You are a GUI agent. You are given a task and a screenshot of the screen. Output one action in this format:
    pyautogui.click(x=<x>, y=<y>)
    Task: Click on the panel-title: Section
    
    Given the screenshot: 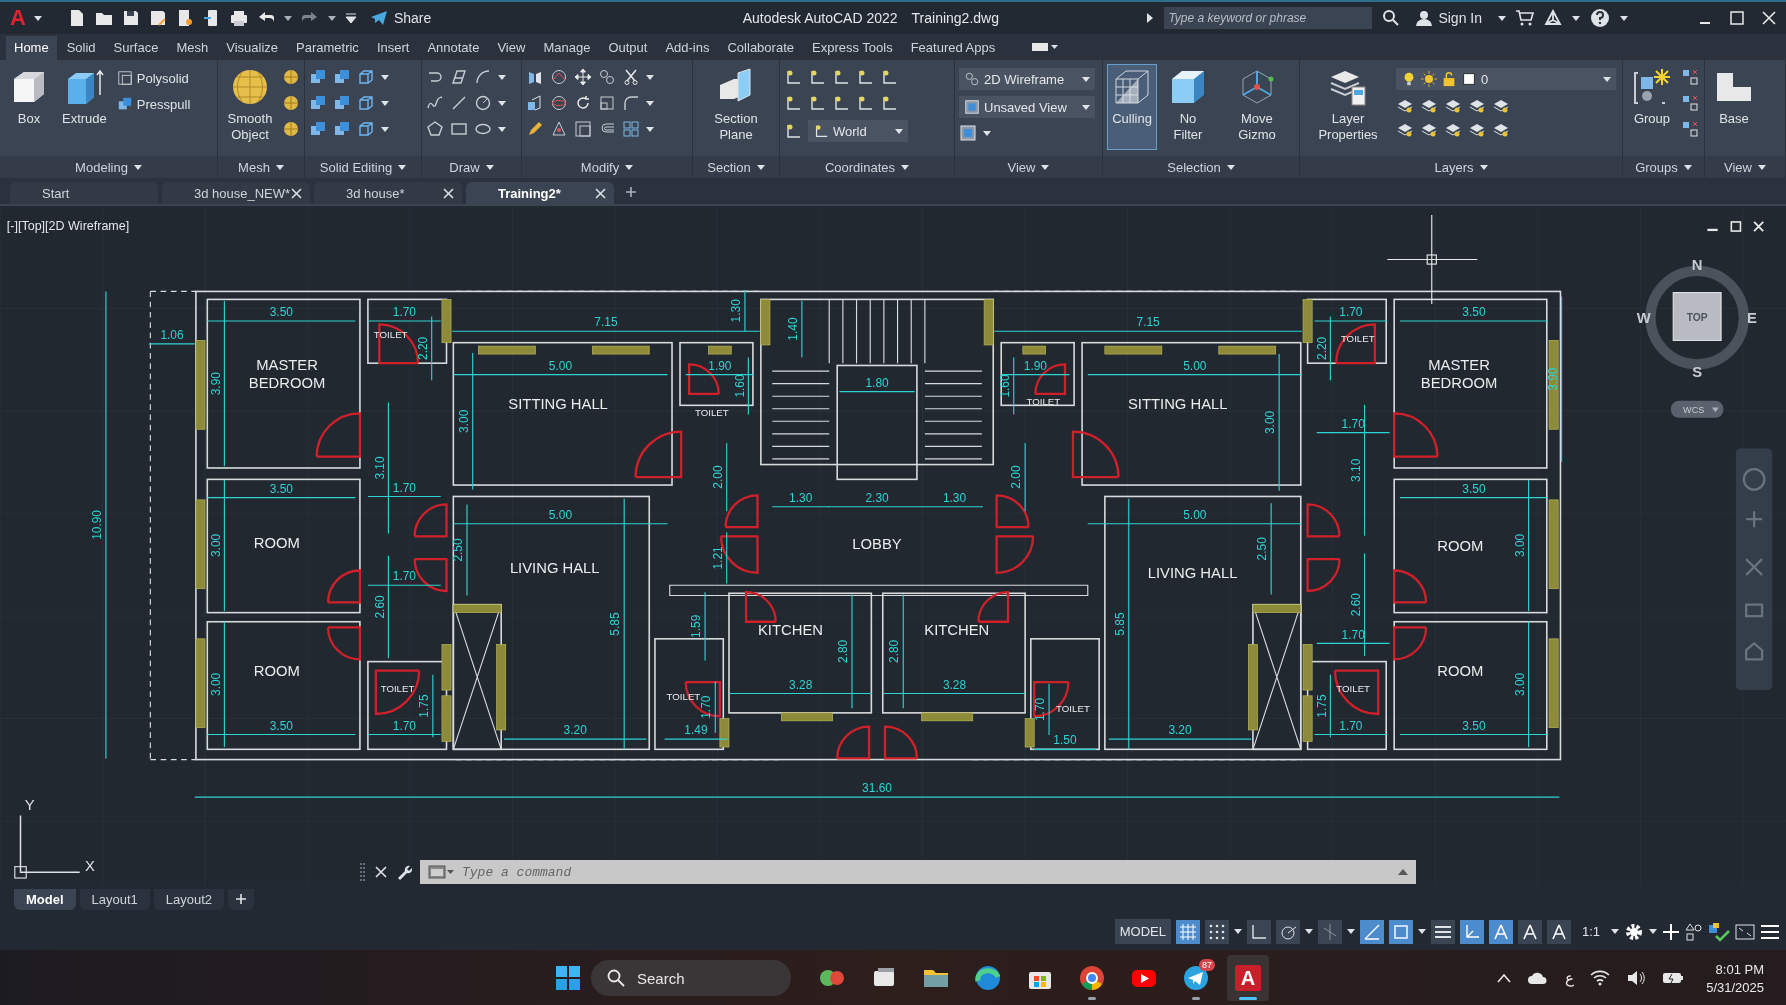 What is the action you would take?
    pyautogui.click(x=736, y=167)
    